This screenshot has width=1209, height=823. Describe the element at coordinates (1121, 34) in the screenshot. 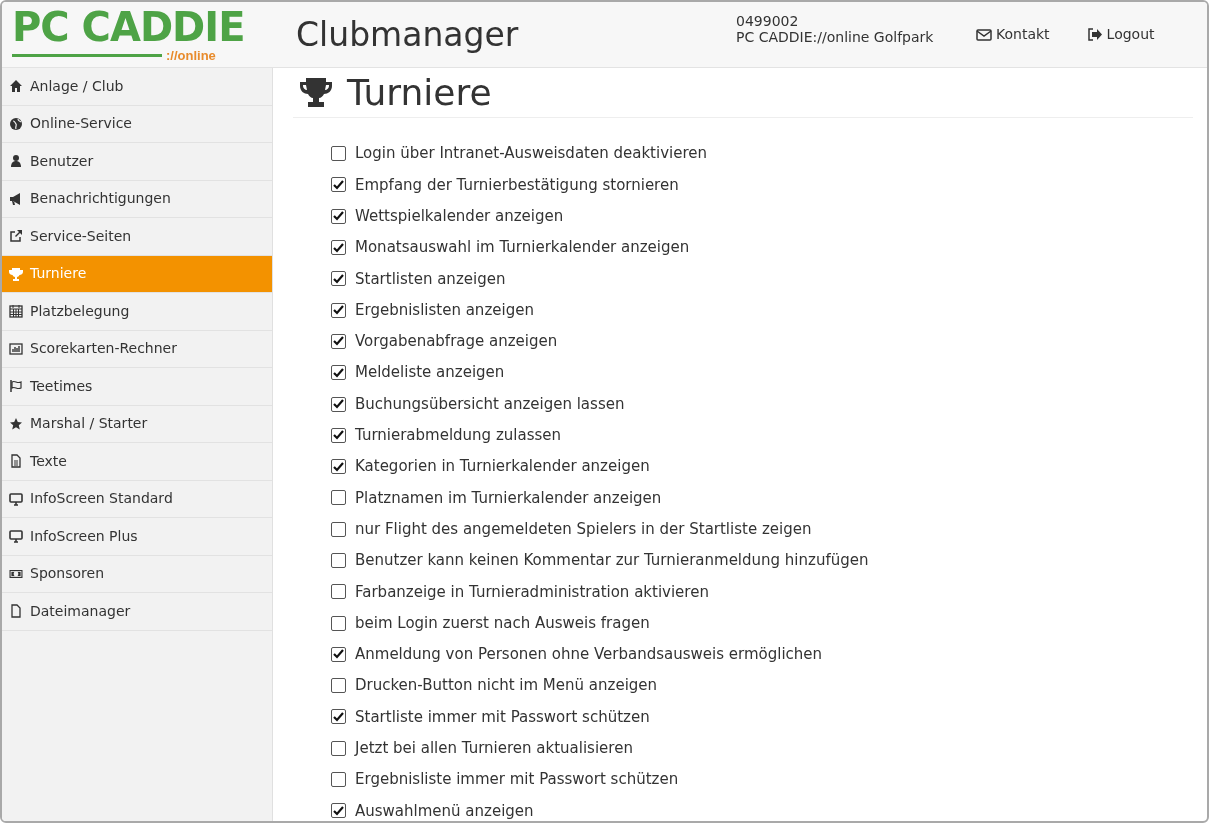

I see `logout-link: Logout` at that location.